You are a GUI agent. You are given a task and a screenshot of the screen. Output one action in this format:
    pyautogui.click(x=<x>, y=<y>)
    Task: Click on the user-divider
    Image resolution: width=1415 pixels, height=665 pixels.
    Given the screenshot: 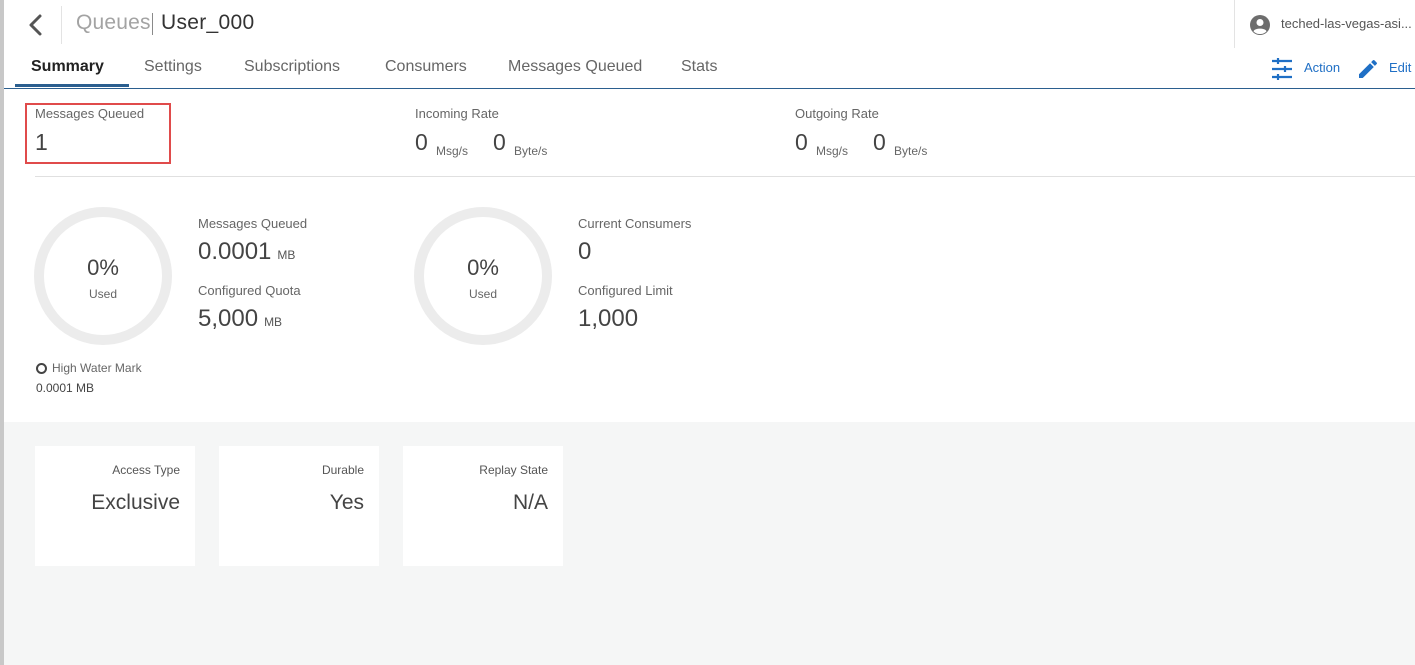 What is the action you would take?
    pyautogui.click(x=1234, y=24)
    